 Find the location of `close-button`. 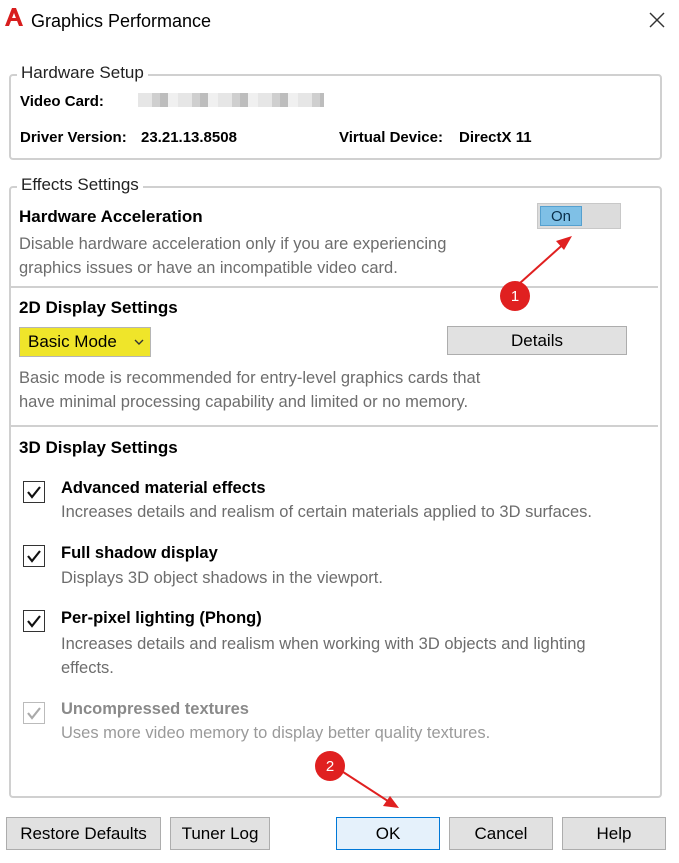

close-button is located at coordinates (657, 20).